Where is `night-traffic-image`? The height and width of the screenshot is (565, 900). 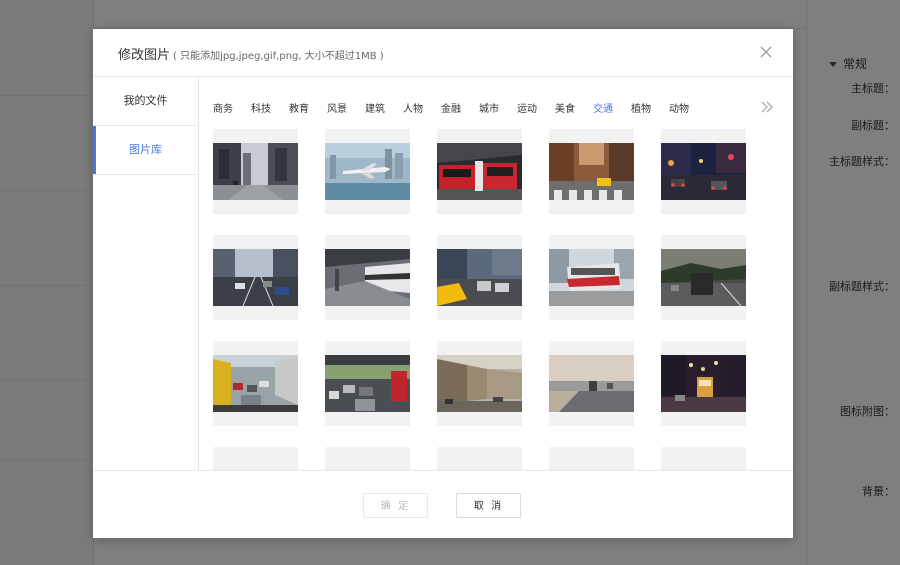
night-traffic-image is located at coordinates (703, 171).